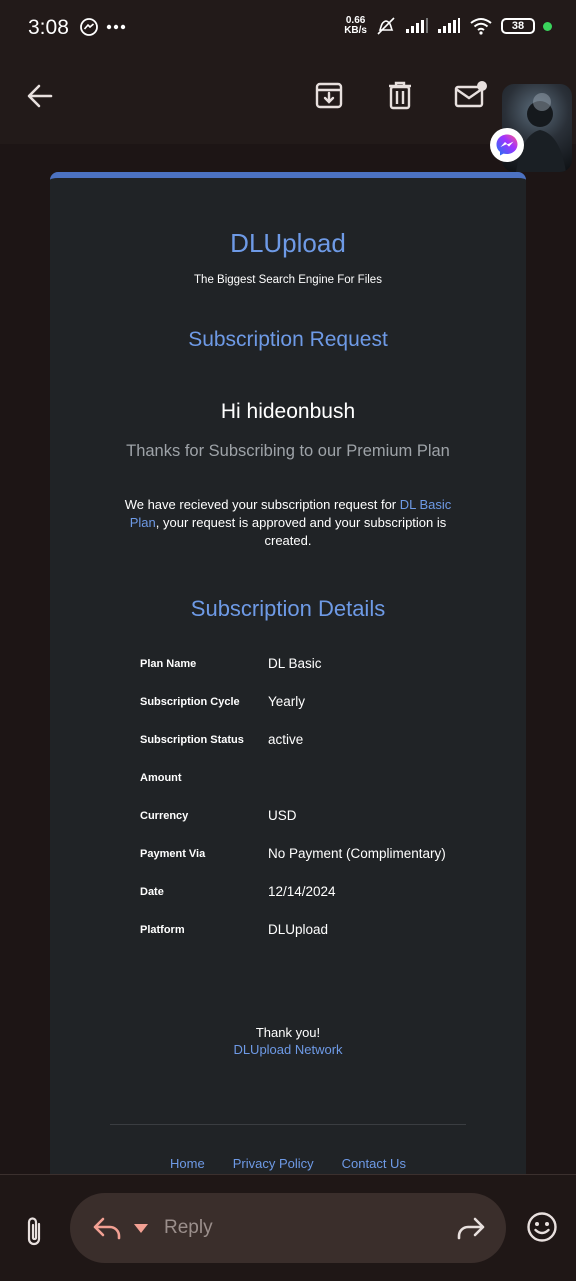 The image size is (576, 1281). I want to click on footer-links: Home Privacy Policy Contact Us, so click(288, 1163).